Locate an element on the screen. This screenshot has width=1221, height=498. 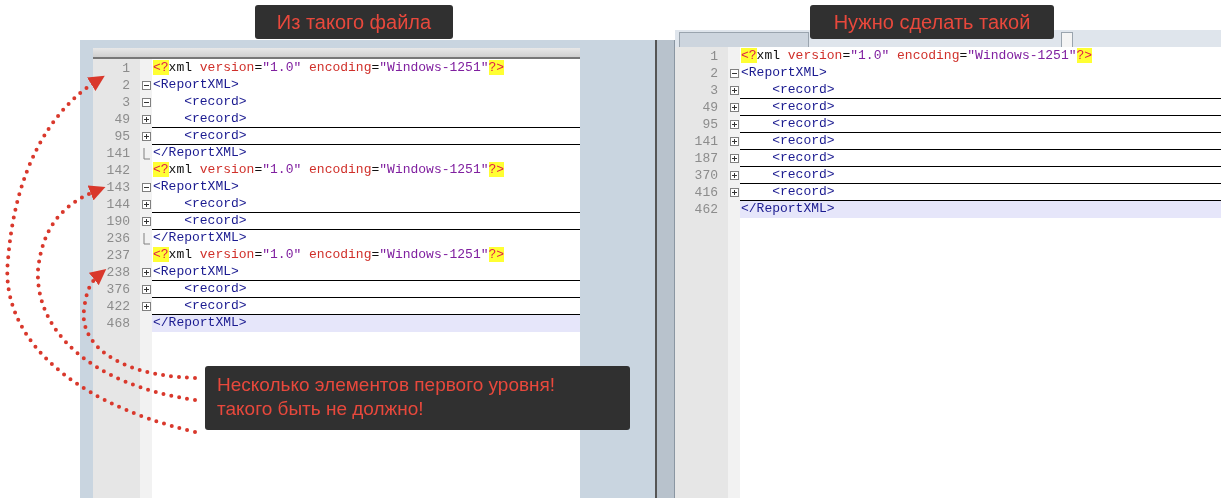
line-number: 238 is located at coordinates (118, 272).